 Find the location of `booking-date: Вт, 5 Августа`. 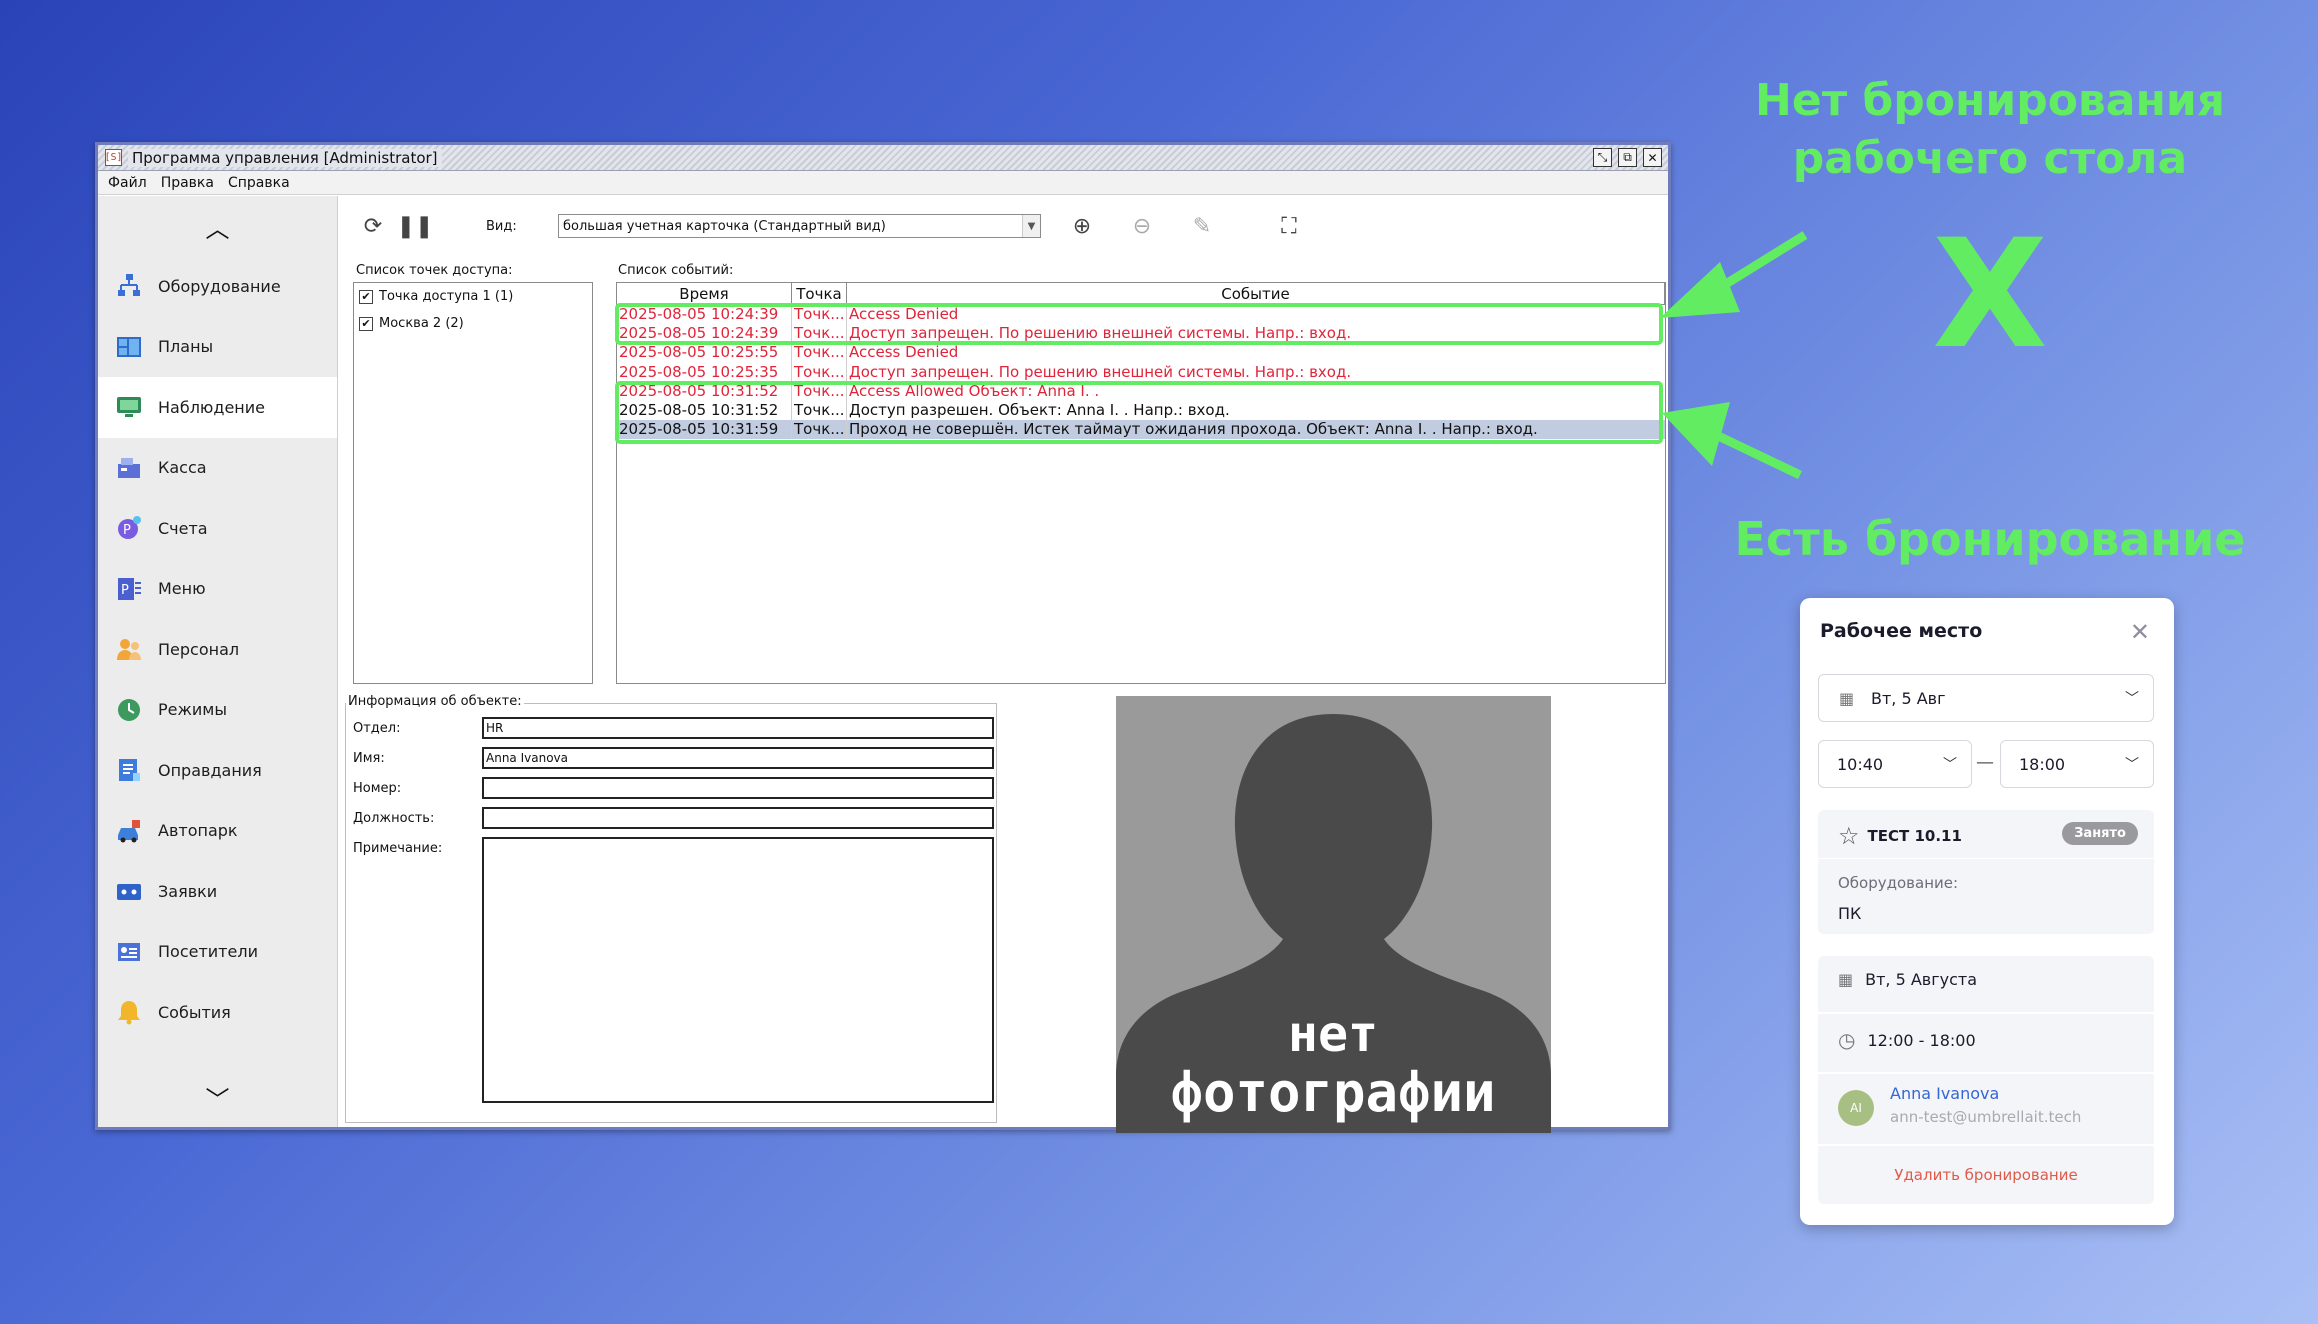

booking-date: Вт, 5 Августа is located at coordinates (1921, 979).